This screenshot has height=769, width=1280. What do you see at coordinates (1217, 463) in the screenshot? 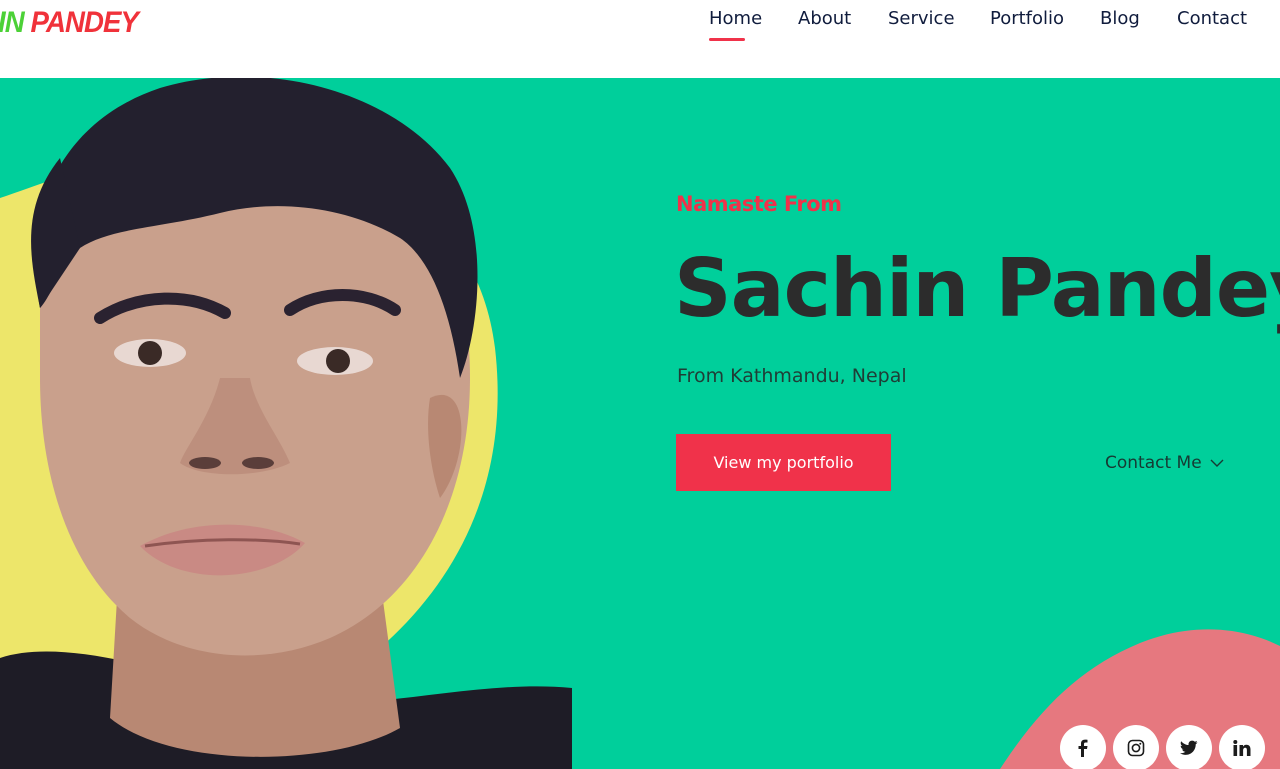
I see `chevron-down-icon` at bounding box center [1217, 463].